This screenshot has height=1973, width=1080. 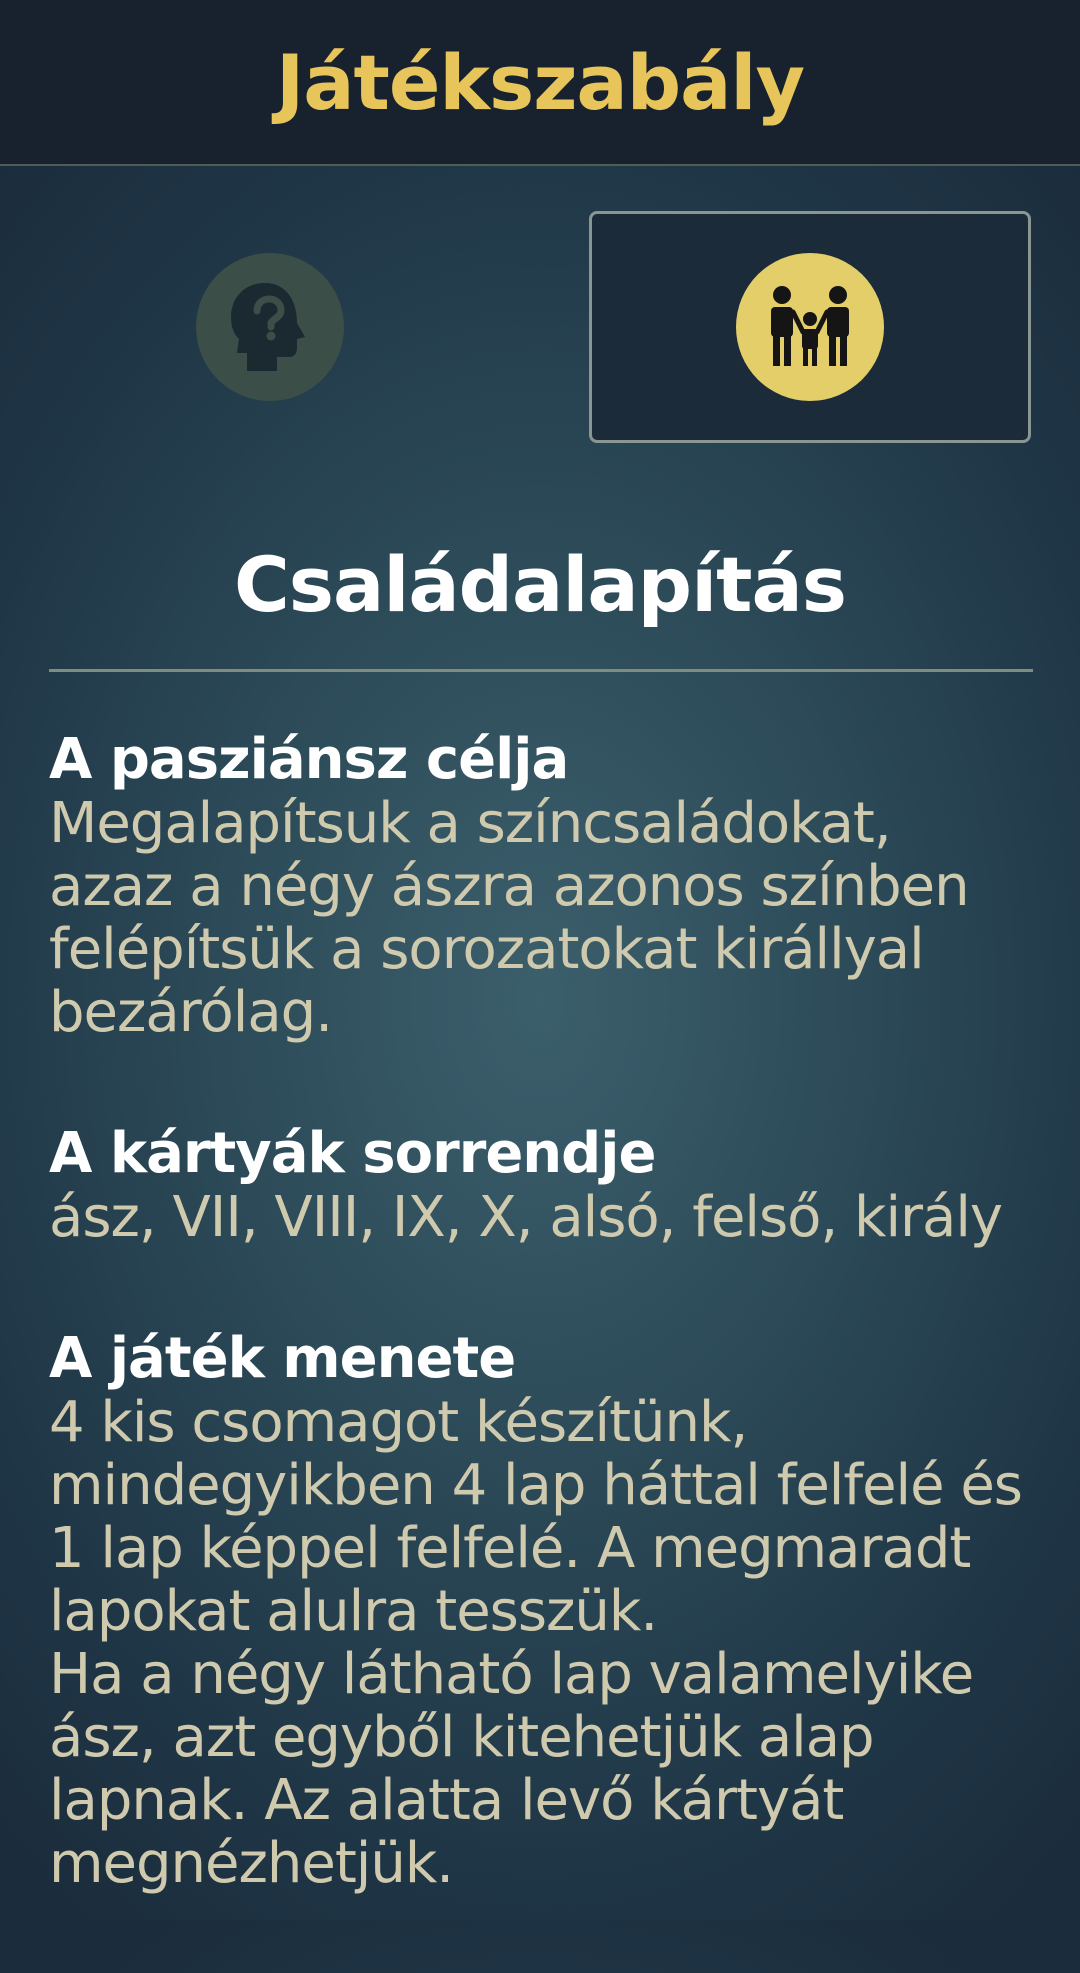 I want to click on block-text-line: lapokat alulra tesszük., so click(x=353, y=1611).